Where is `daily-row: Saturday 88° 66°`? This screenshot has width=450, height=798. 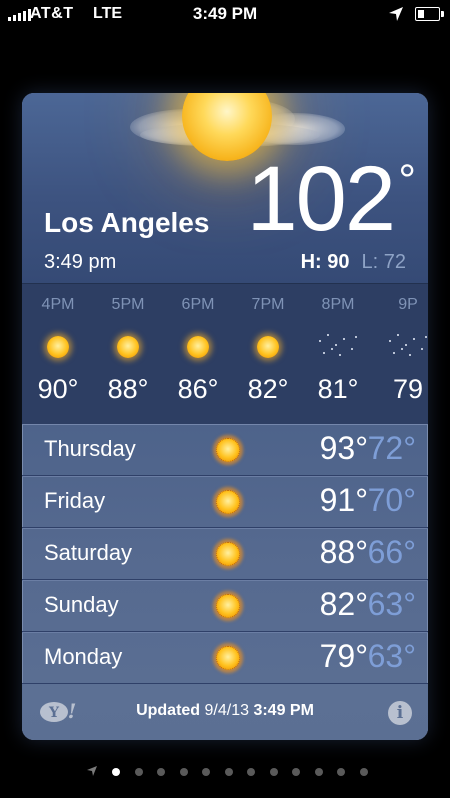
daily-row: Saturday 88° 66° is located at coordinates (225, 554).